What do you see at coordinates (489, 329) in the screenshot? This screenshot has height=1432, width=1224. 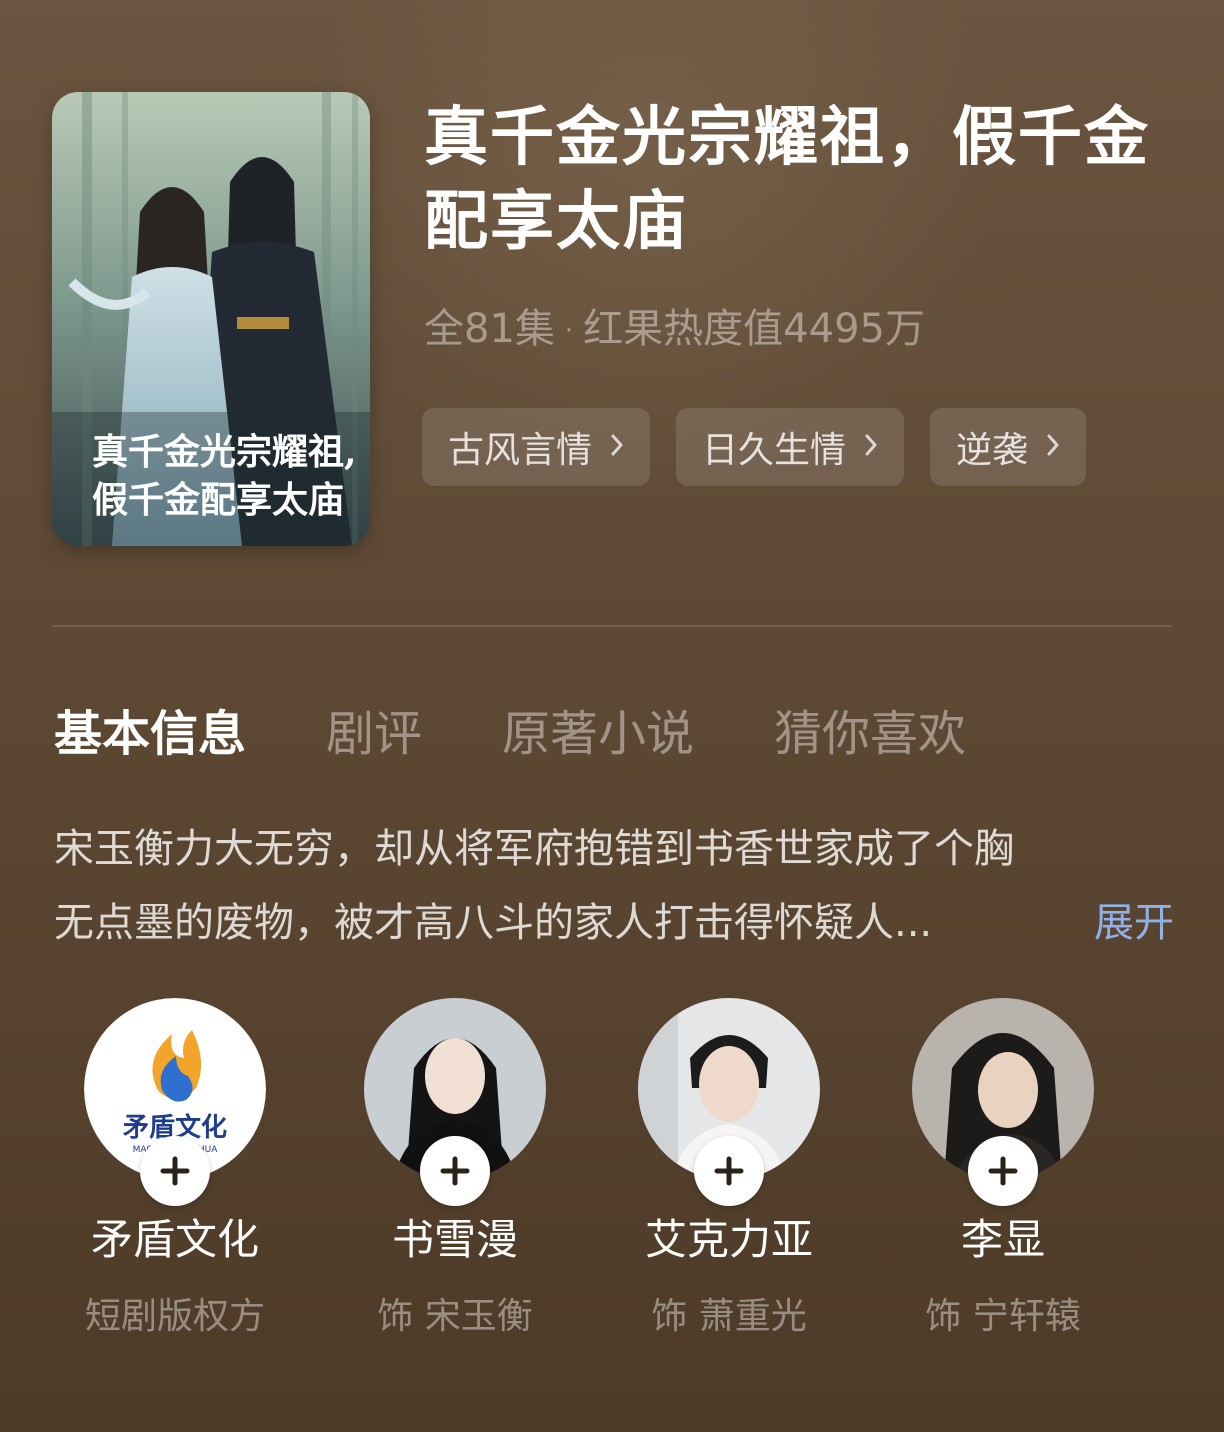 I see `episode-count: 全81集` at bounding box center [489, 329].